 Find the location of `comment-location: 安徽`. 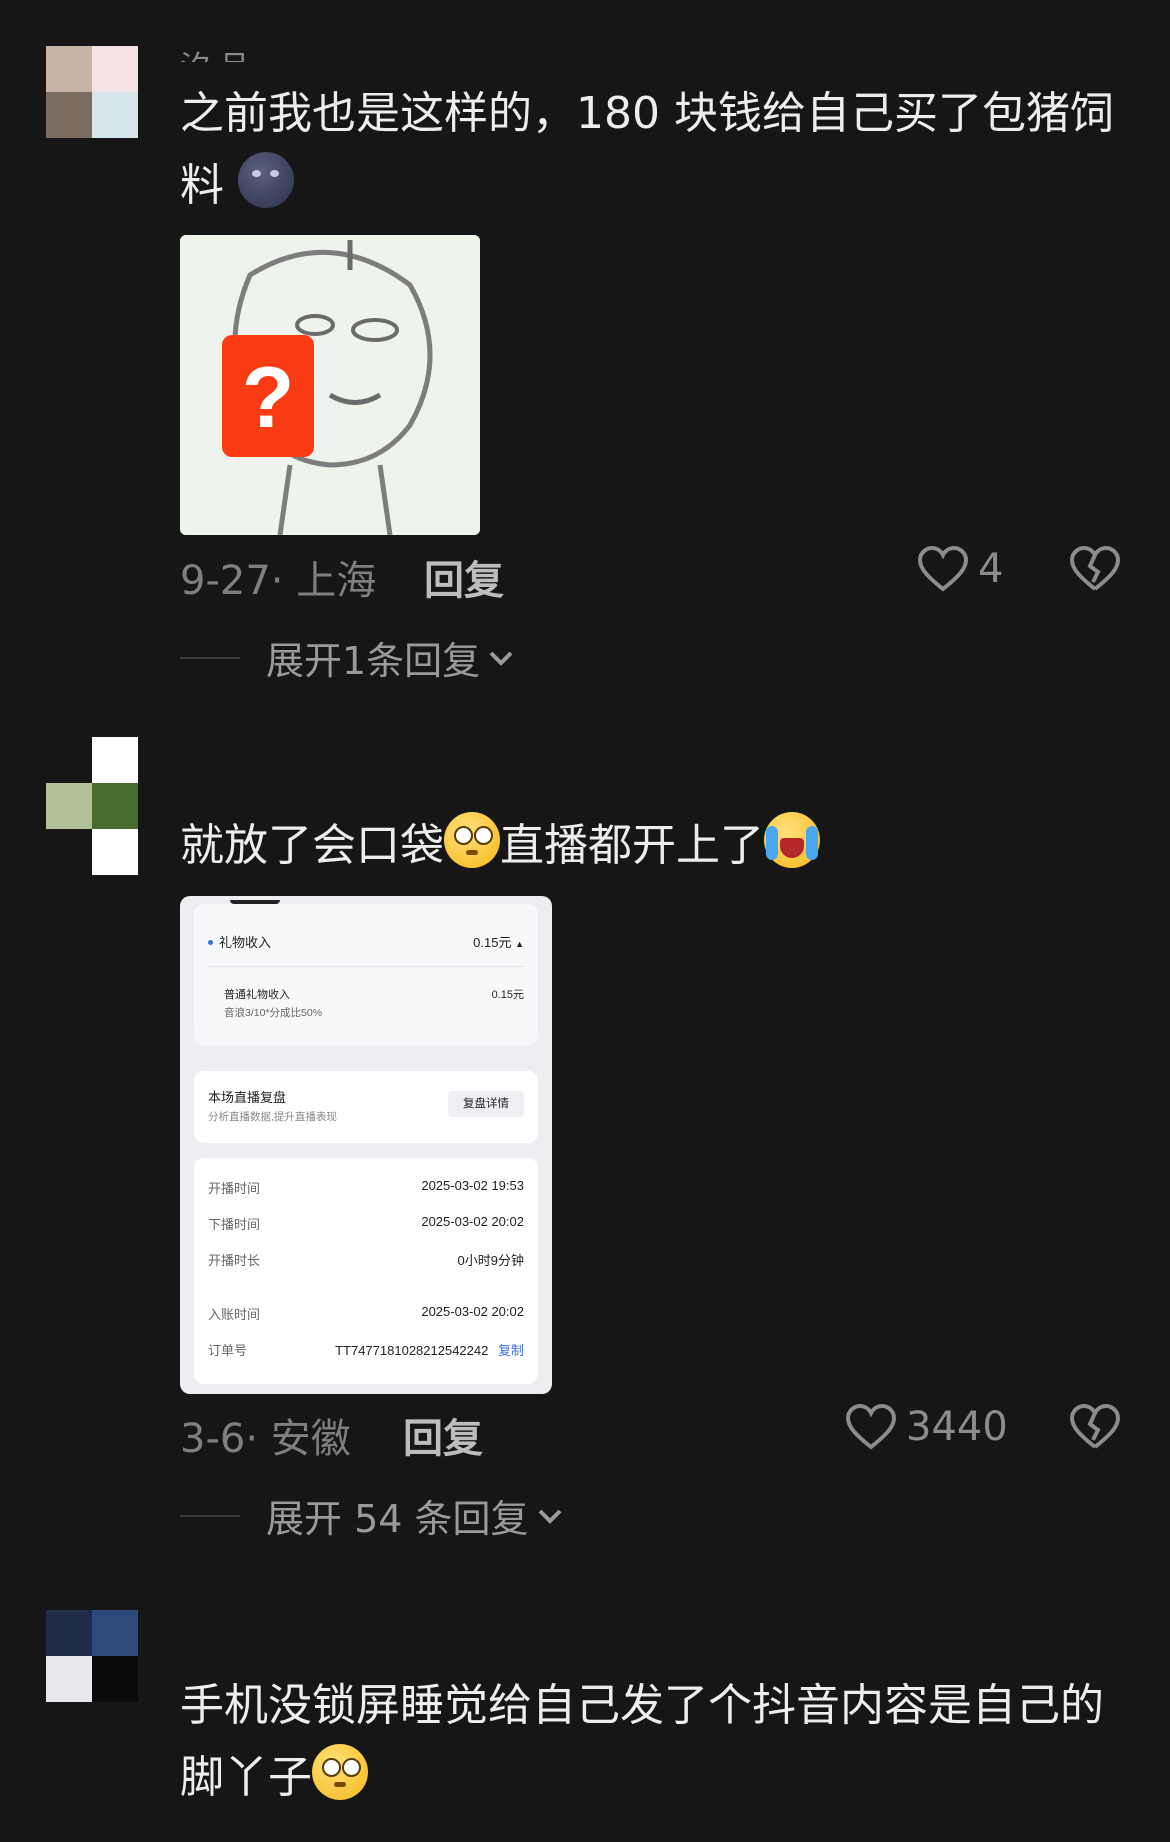

comment-location: 安徽 is located at coordinates (310, 1439).